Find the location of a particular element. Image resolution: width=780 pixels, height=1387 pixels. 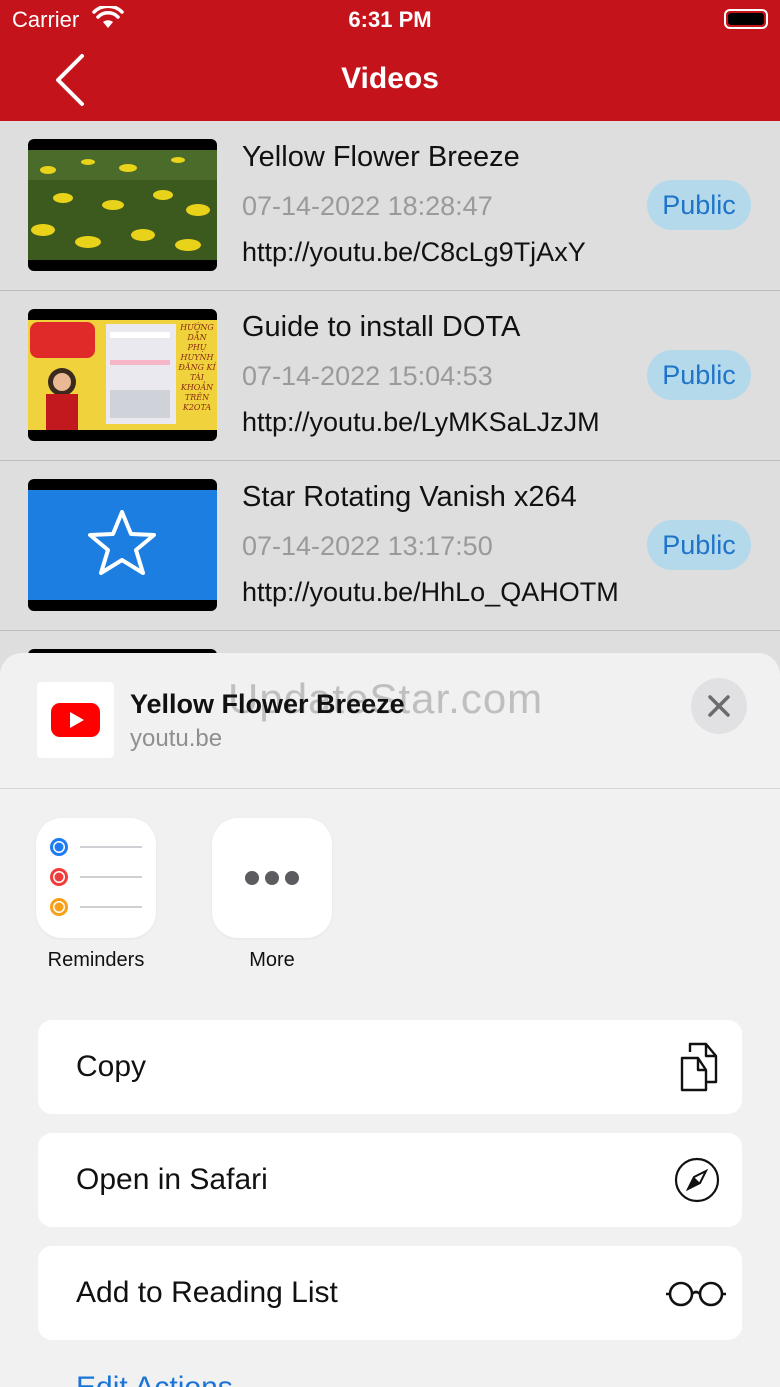

more-label: More is located at coordinates (272, 960).